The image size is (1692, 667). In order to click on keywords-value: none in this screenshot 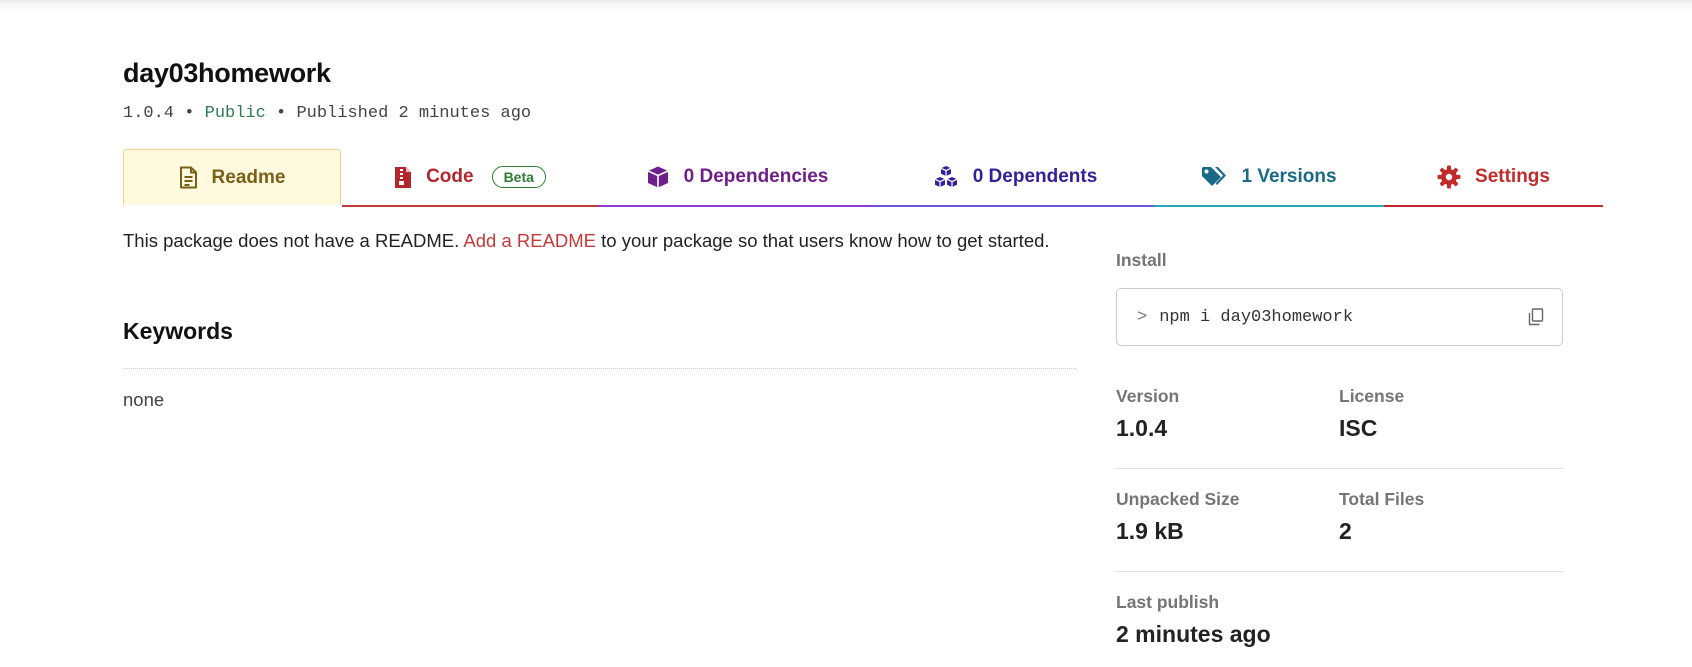, I will do `click(144, 399)`.